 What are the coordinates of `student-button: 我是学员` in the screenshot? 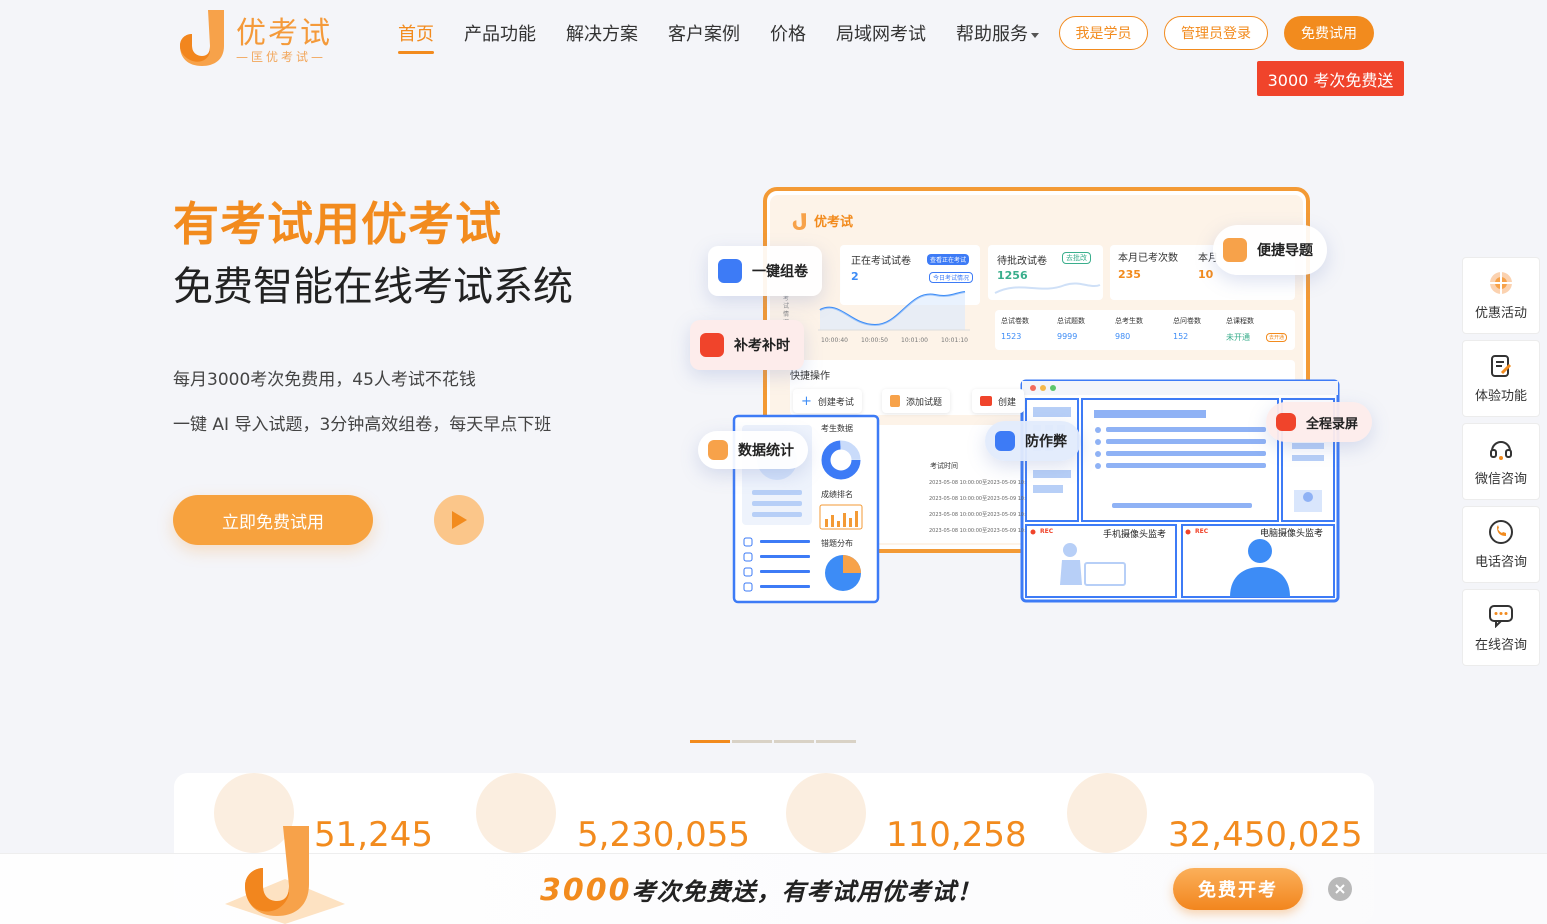 It's located at (1103, 33).